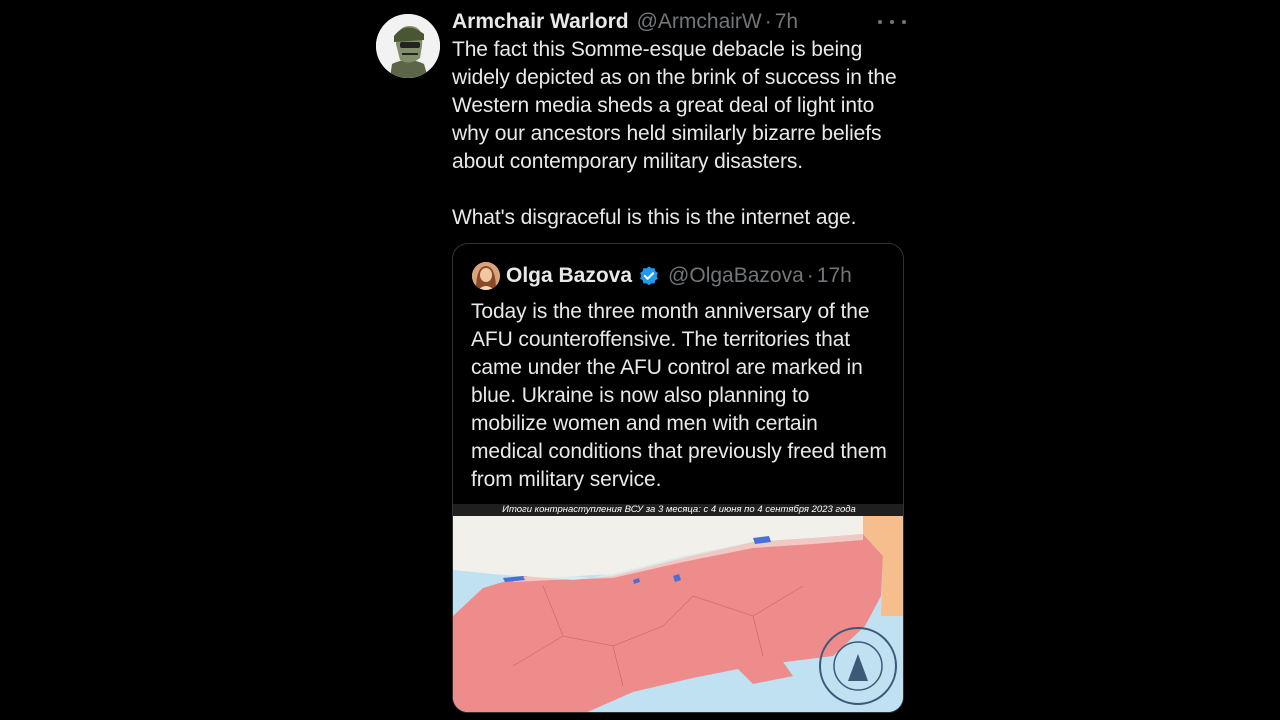 The image size is (1280, 720). I want to click on more-icon, so click(892, 22).